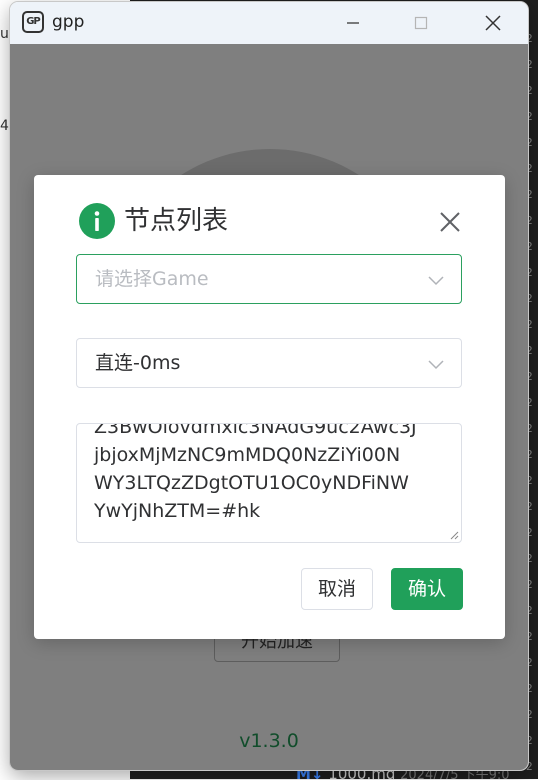 Image resolution: width=538 pixels, height=780 pixels. I want to click on cancel-button: 取消, so click(337, 589).